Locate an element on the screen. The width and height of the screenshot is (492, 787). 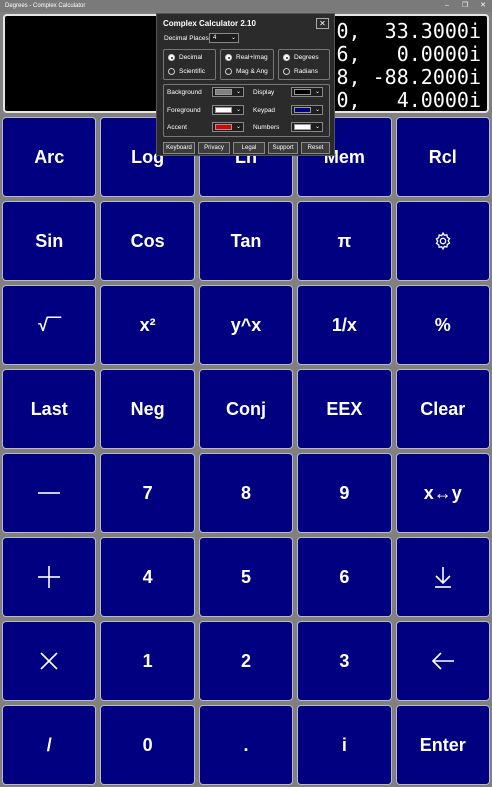
key-label: π is located at coordinates (344, 240).